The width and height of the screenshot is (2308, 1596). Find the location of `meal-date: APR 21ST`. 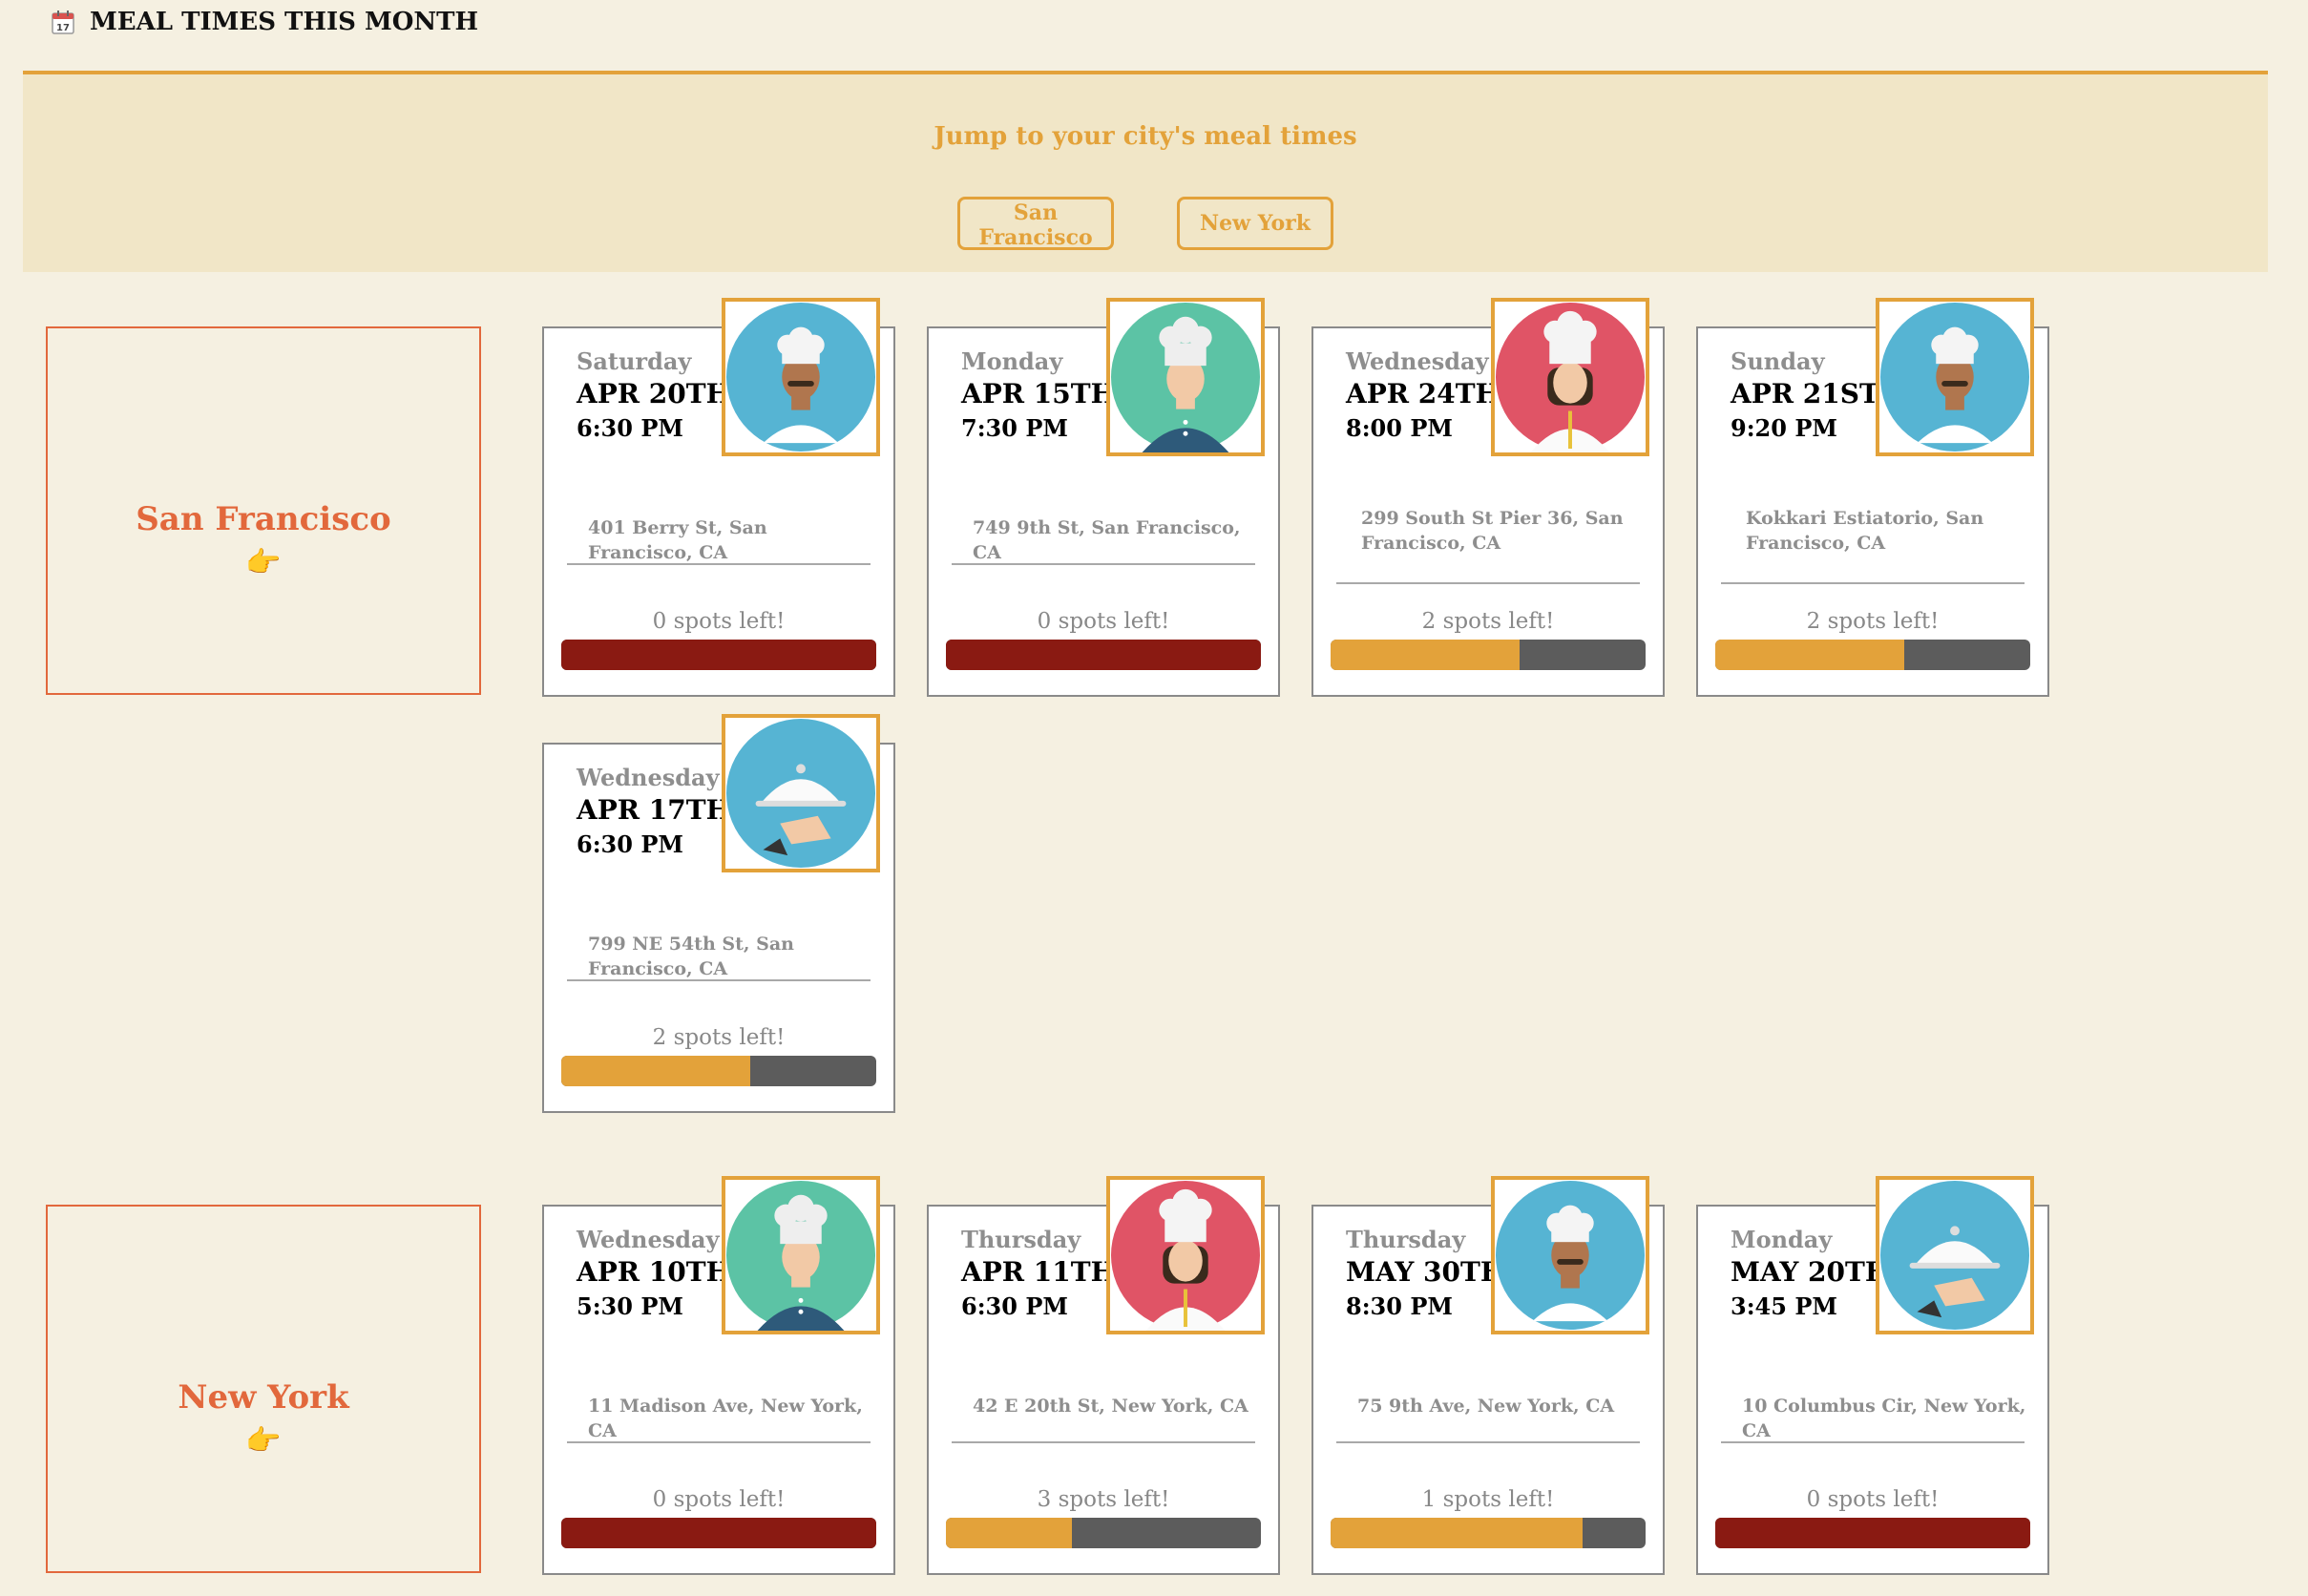

meal-date: APR 21ST is located at coordinates (1805, 394).